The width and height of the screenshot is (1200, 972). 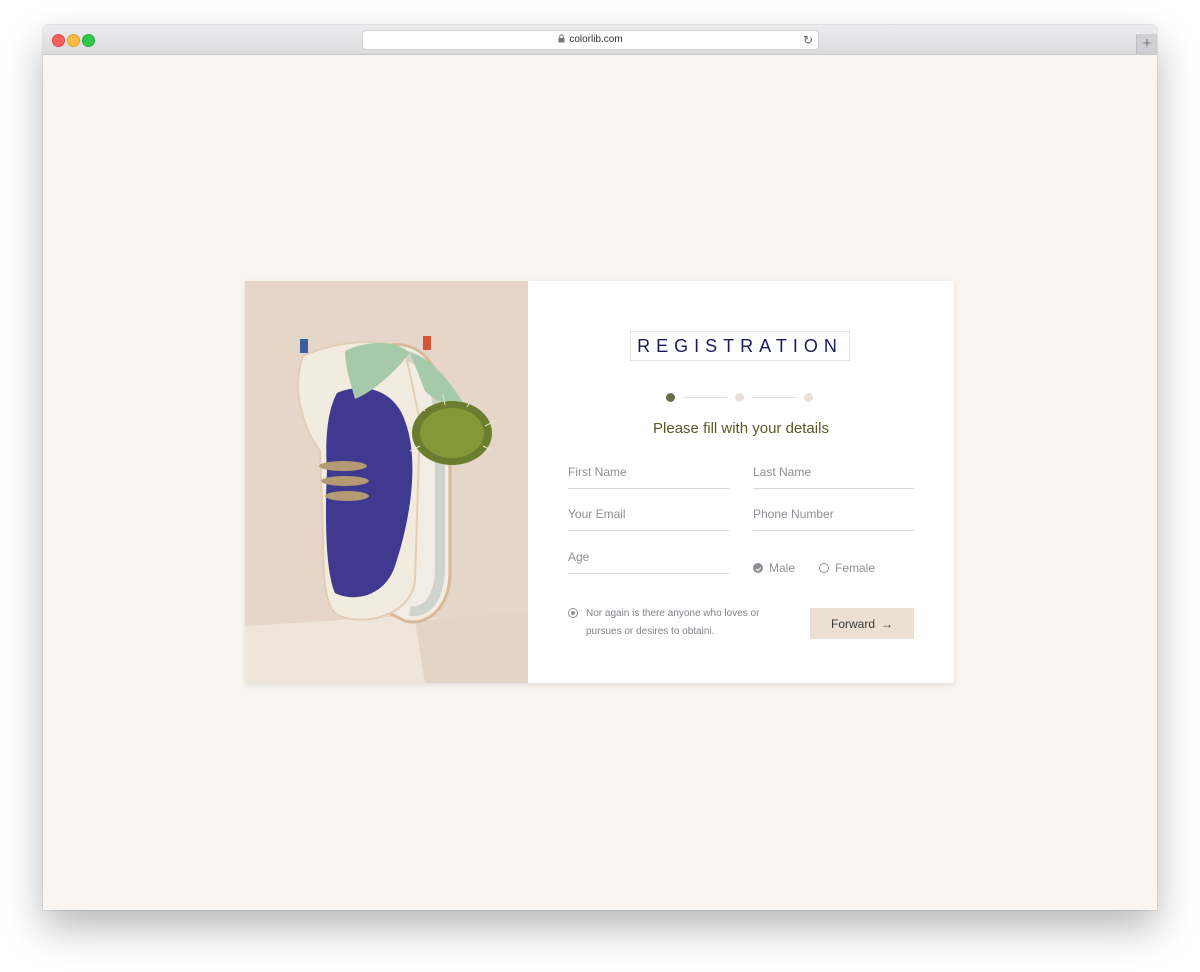 What do you see at coordinates (887, 623) in the screenshot?
I see `arrow-right-icon: →` at bounding box center [887, 623].